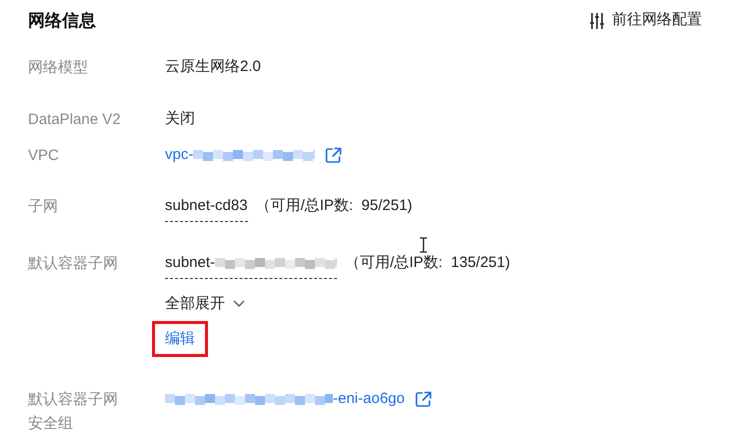 The height and width of the screenshot is (431, 730). I want to click on text-cursor-icon, so click(423, 245).